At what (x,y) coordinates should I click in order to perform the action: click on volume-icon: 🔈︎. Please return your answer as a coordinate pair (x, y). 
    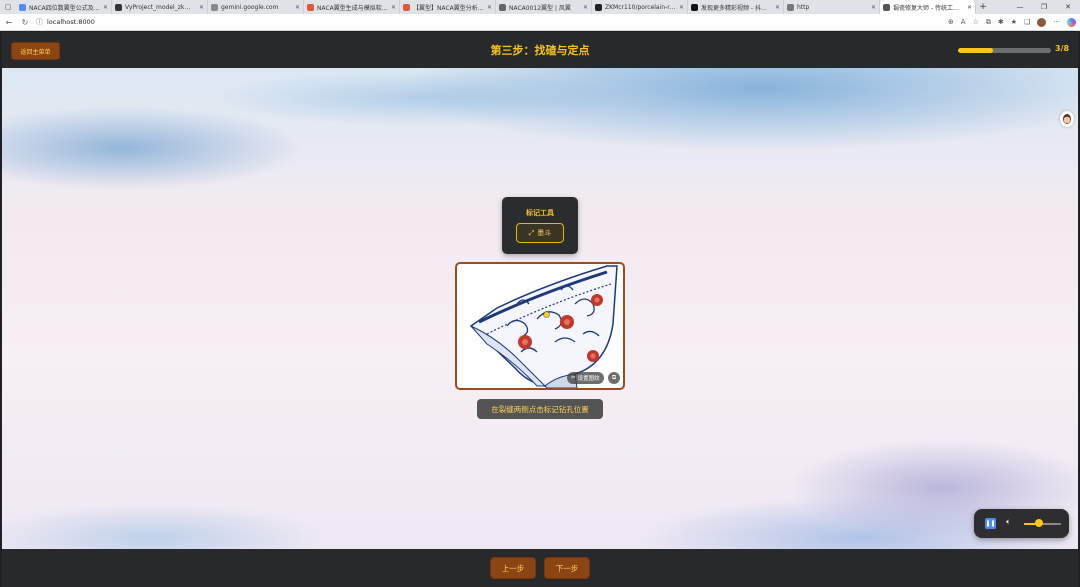
    Looking at the image, I should click on (1008, 522).